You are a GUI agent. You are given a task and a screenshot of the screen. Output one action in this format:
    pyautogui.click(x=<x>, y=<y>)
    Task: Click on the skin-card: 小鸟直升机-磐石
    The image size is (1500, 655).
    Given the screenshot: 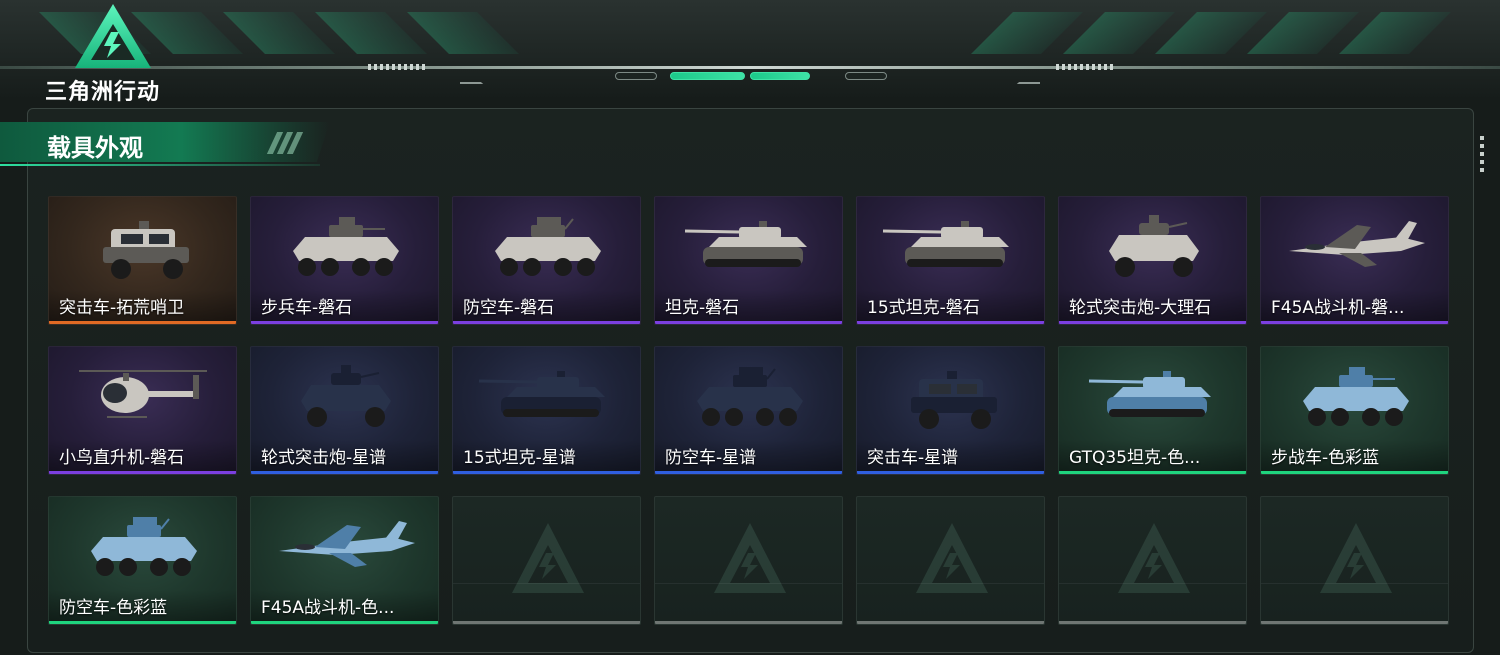 What is the action you would take?
    pyautogui.click(x=142, y=410)
    